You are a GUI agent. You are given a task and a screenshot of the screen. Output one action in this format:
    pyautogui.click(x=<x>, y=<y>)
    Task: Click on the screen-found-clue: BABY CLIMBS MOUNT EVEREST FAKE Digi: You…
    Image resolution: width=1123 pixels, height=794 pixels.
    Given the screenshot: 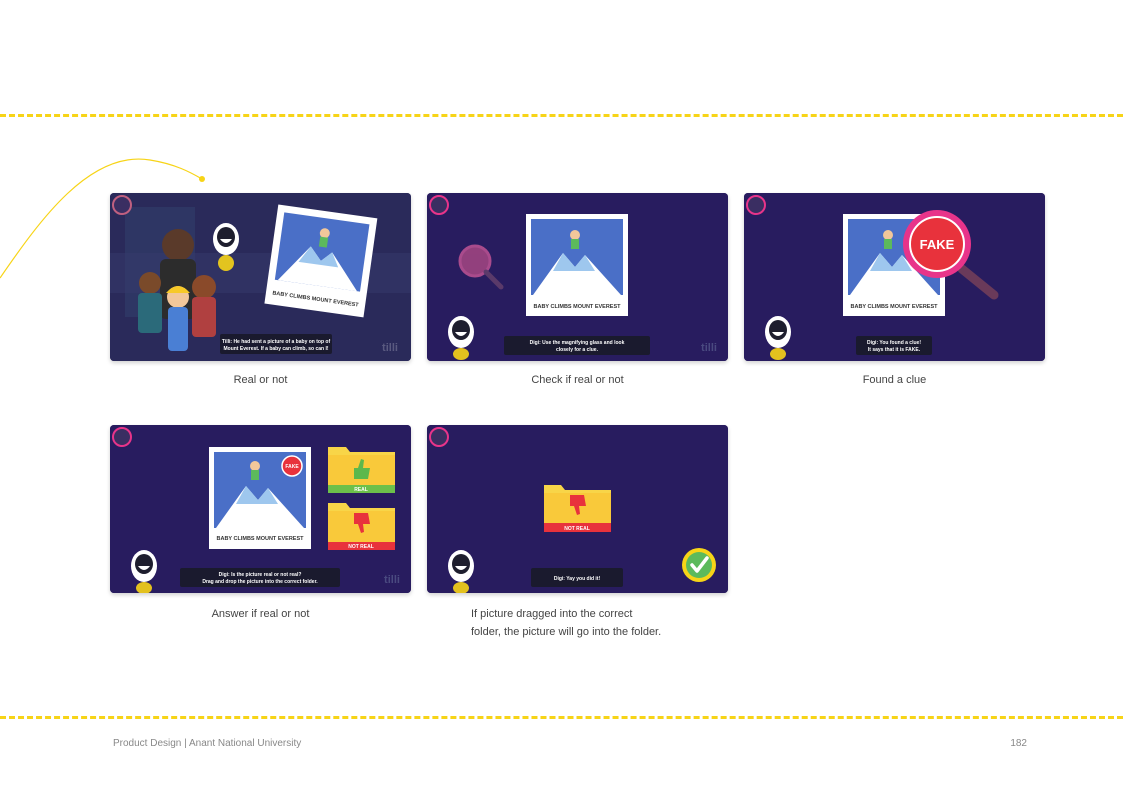 What is the action you would take?
    pyautogui.click(x=894, y=277)
    